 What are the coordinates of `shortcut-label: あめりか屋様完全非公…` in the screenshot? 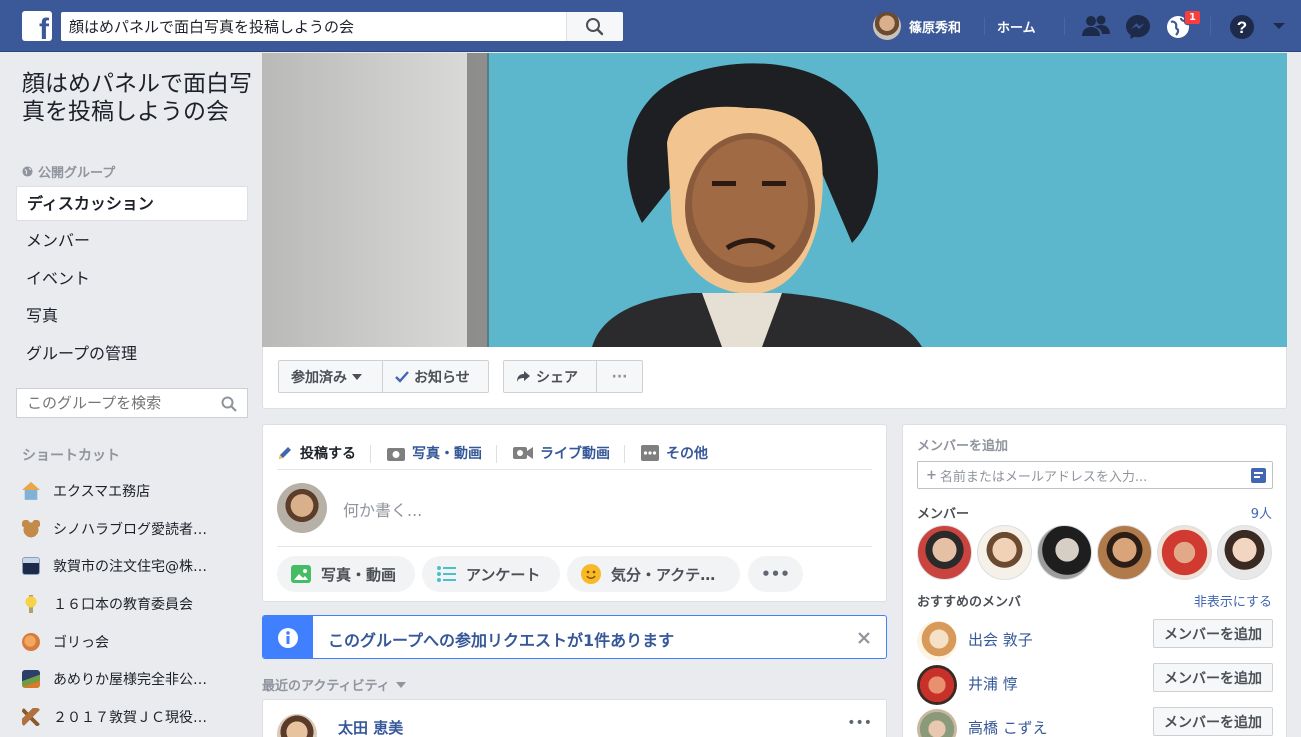 It's located at (130, 680).